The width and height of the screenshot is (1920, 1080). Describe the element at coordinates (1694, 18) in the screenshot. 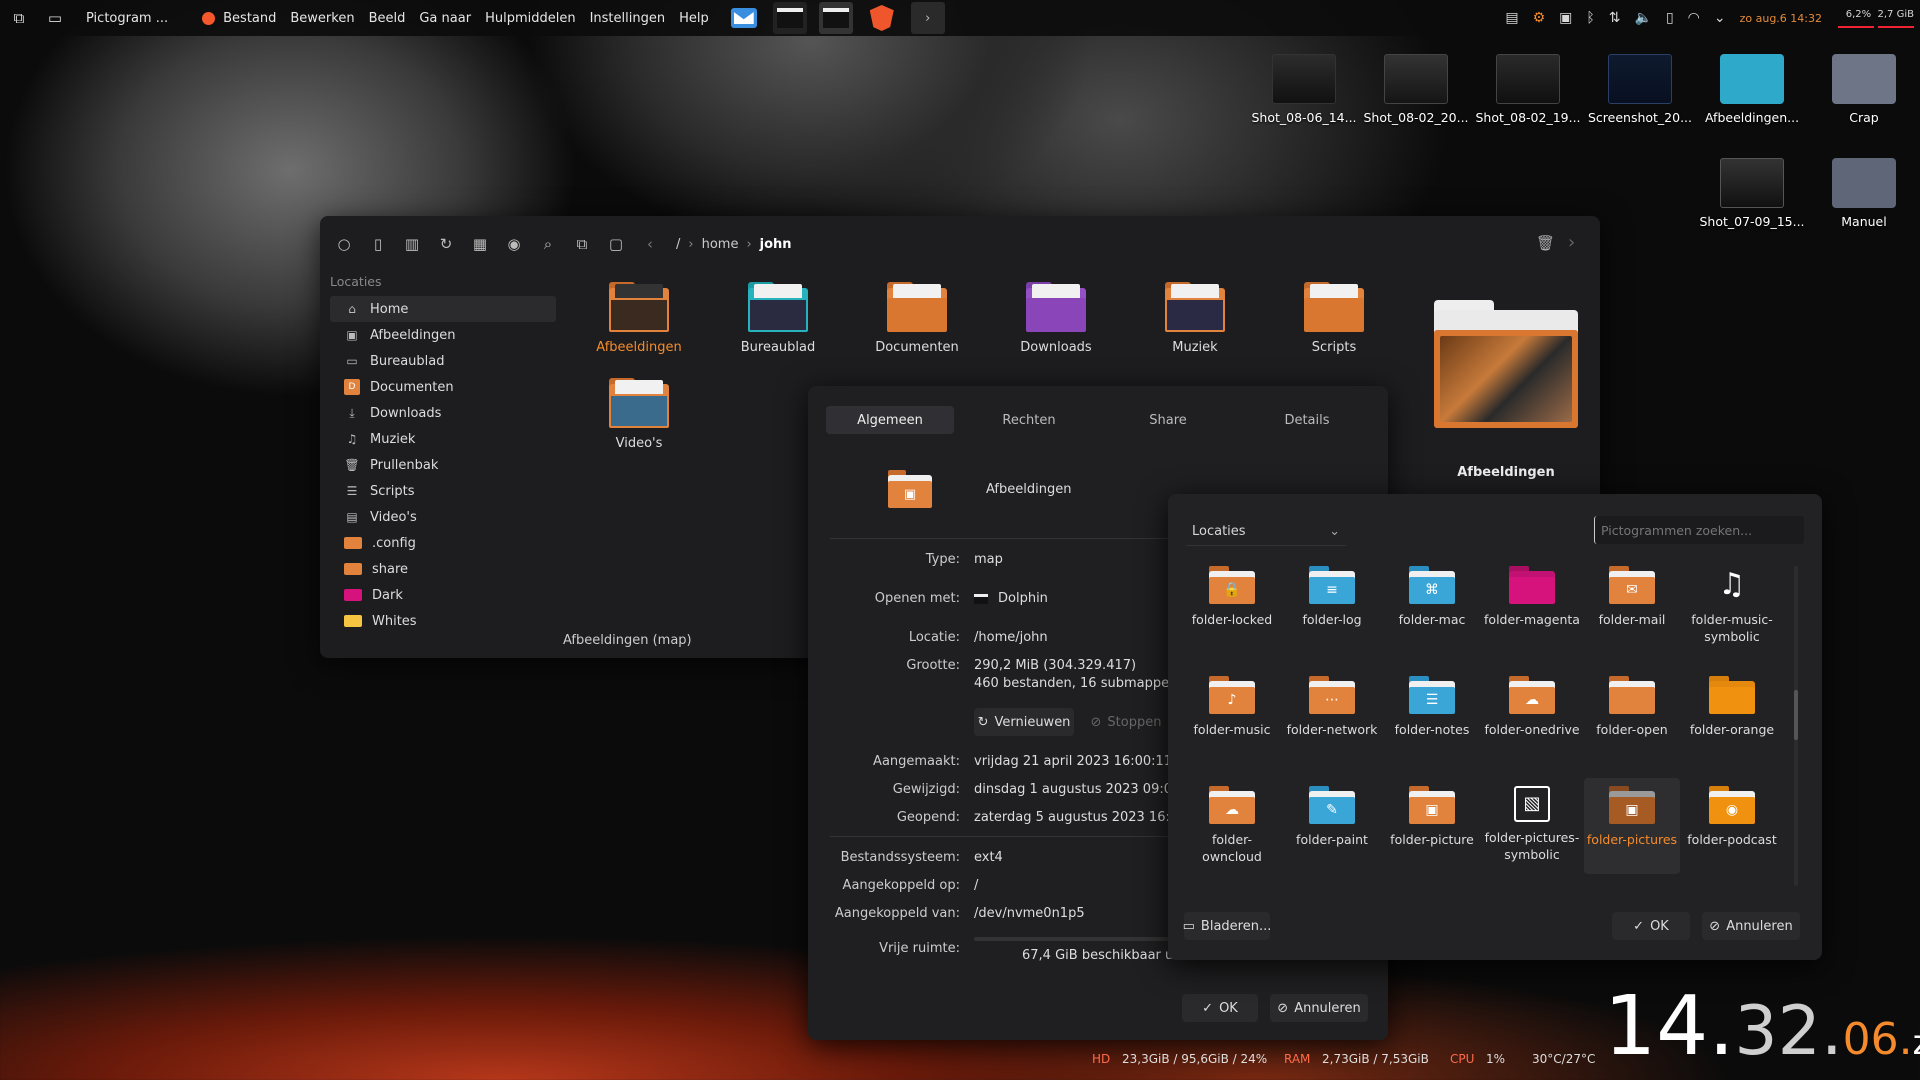

I see `wifi-icon: ◠` at that location.